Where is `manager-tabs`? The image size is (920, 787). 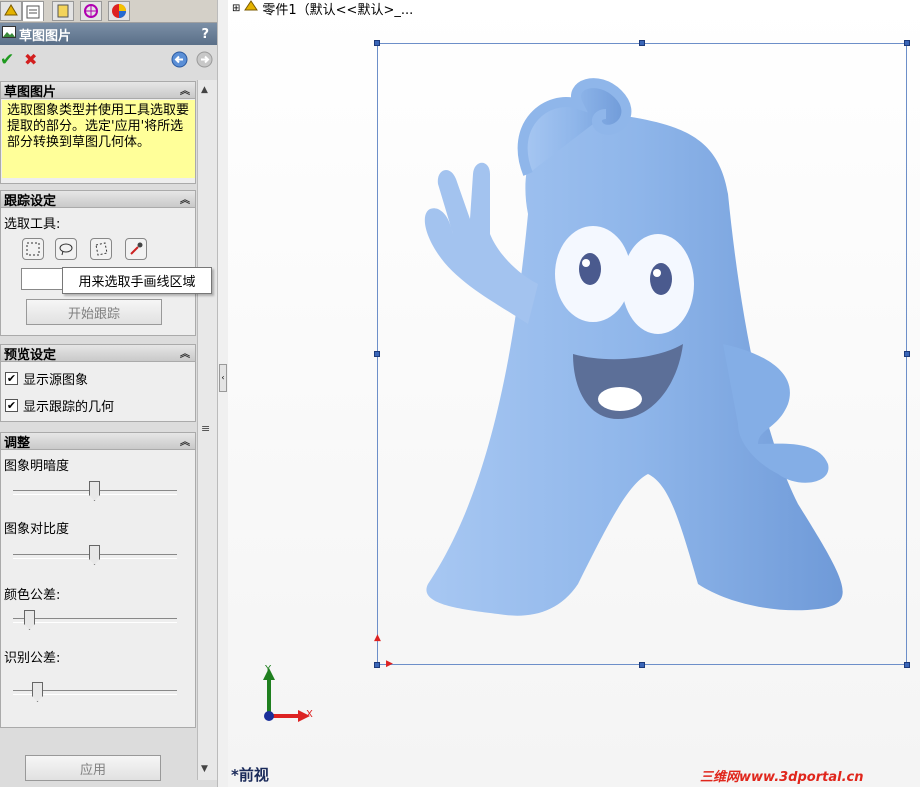 manager-tabs is located at coordinates (108, 11).